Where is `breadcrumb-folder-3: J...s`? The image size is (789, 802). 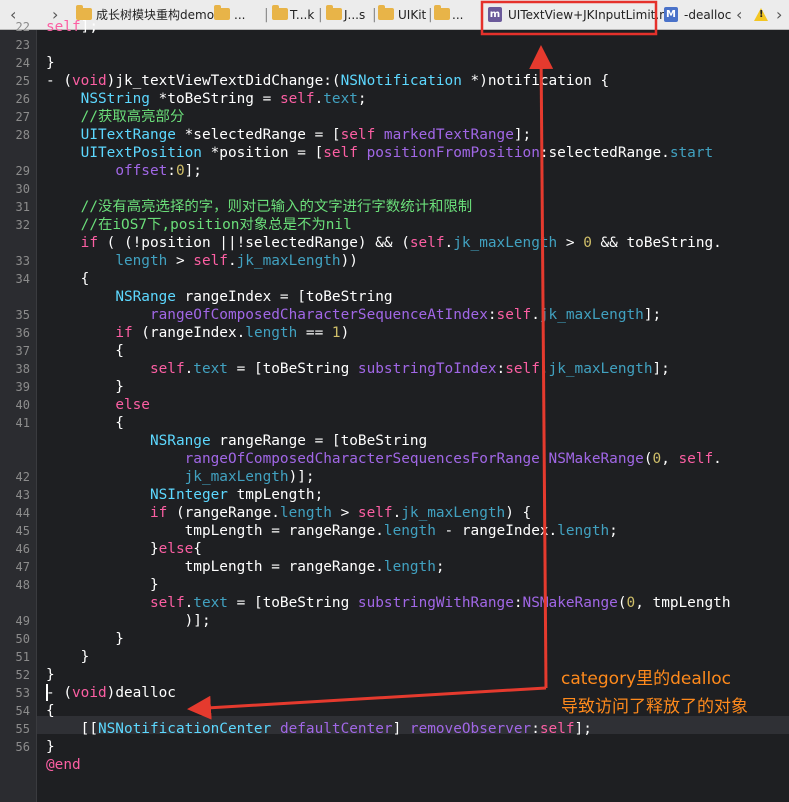 breadcrumb-folder-3: J...s is located at coordinates (354, 15).